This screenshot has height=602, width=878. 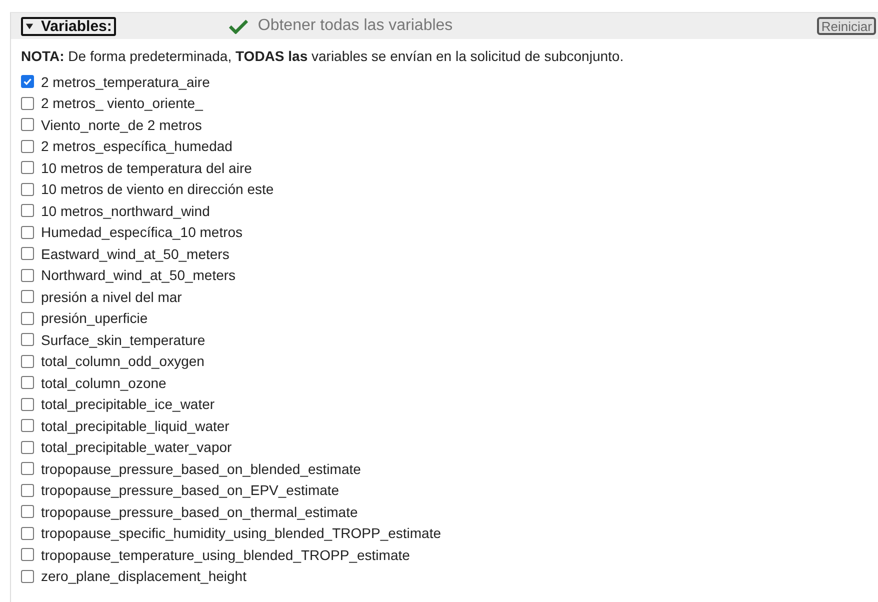 I want to click on checkmark-icon, so click(x=238, y=26).